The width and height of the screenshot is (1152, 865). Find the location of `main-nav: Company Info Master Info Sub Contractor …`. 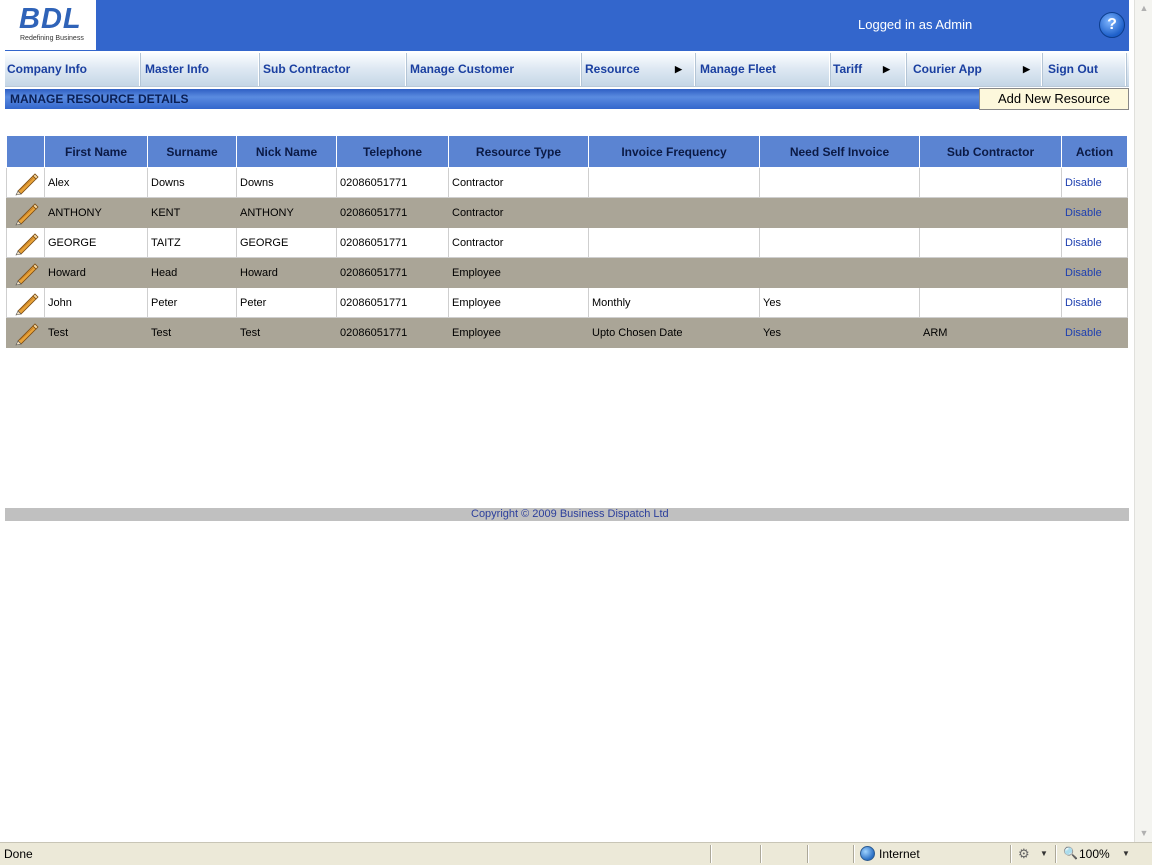

main-nav: Company Info Master Info Sub Contractor … is located at coordinates (567, 70).